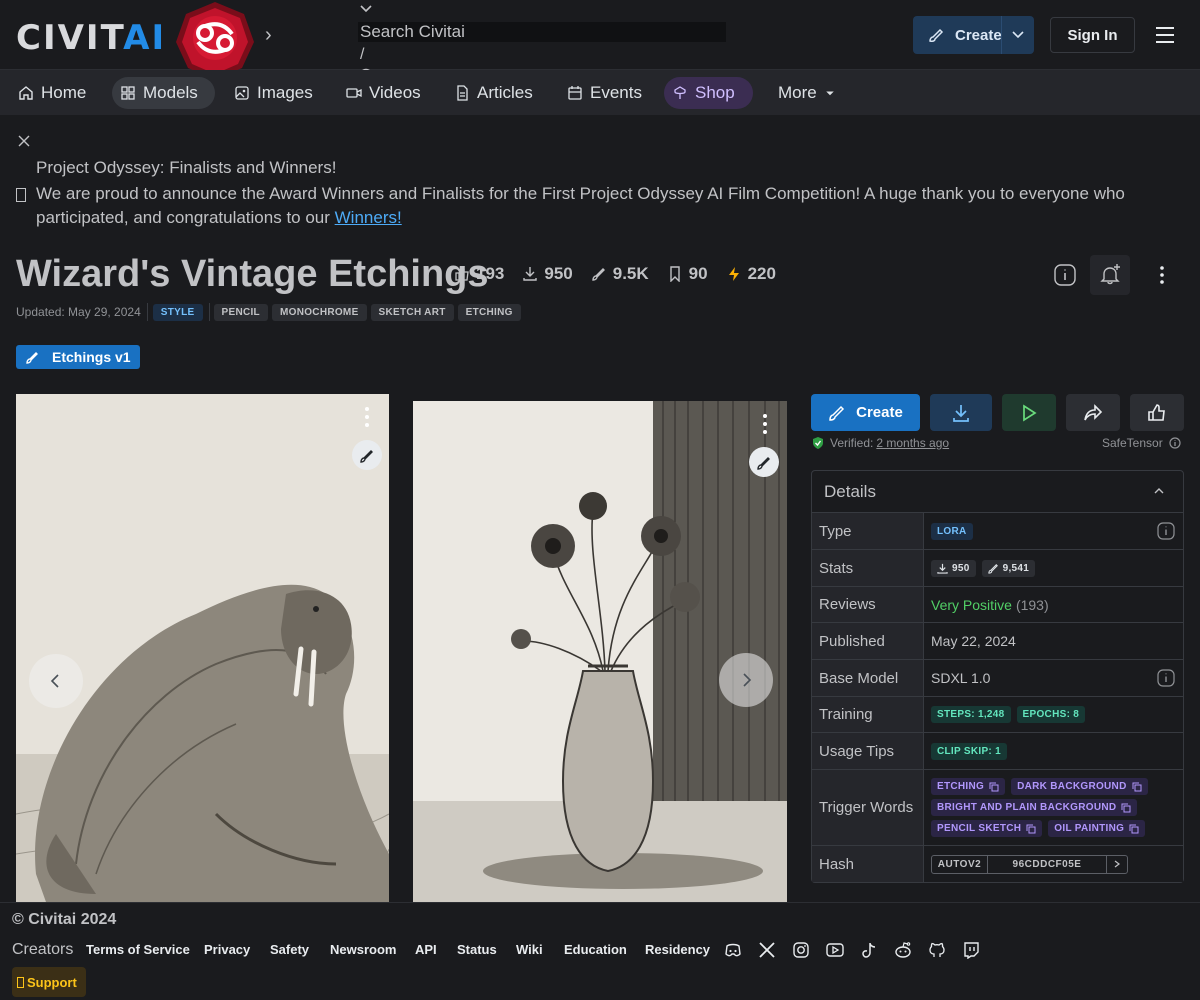 The width and height of the screenshot is (1200, 1000). Describe the element at coordinates (1157, 412) in the screenshot. I see `like-button` at that location.